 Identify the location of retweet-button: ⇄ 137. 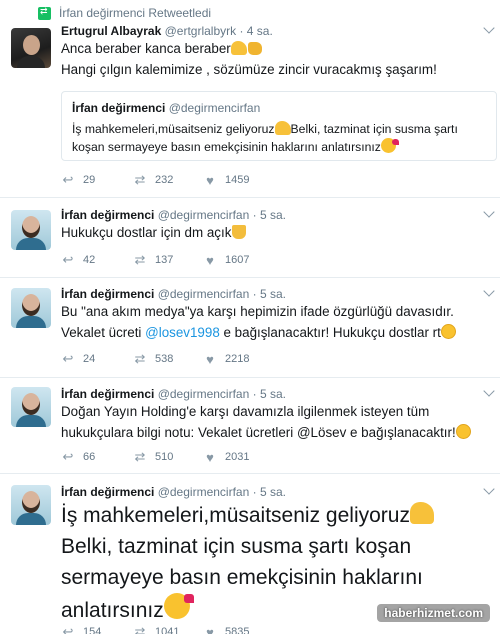
(168, 260).